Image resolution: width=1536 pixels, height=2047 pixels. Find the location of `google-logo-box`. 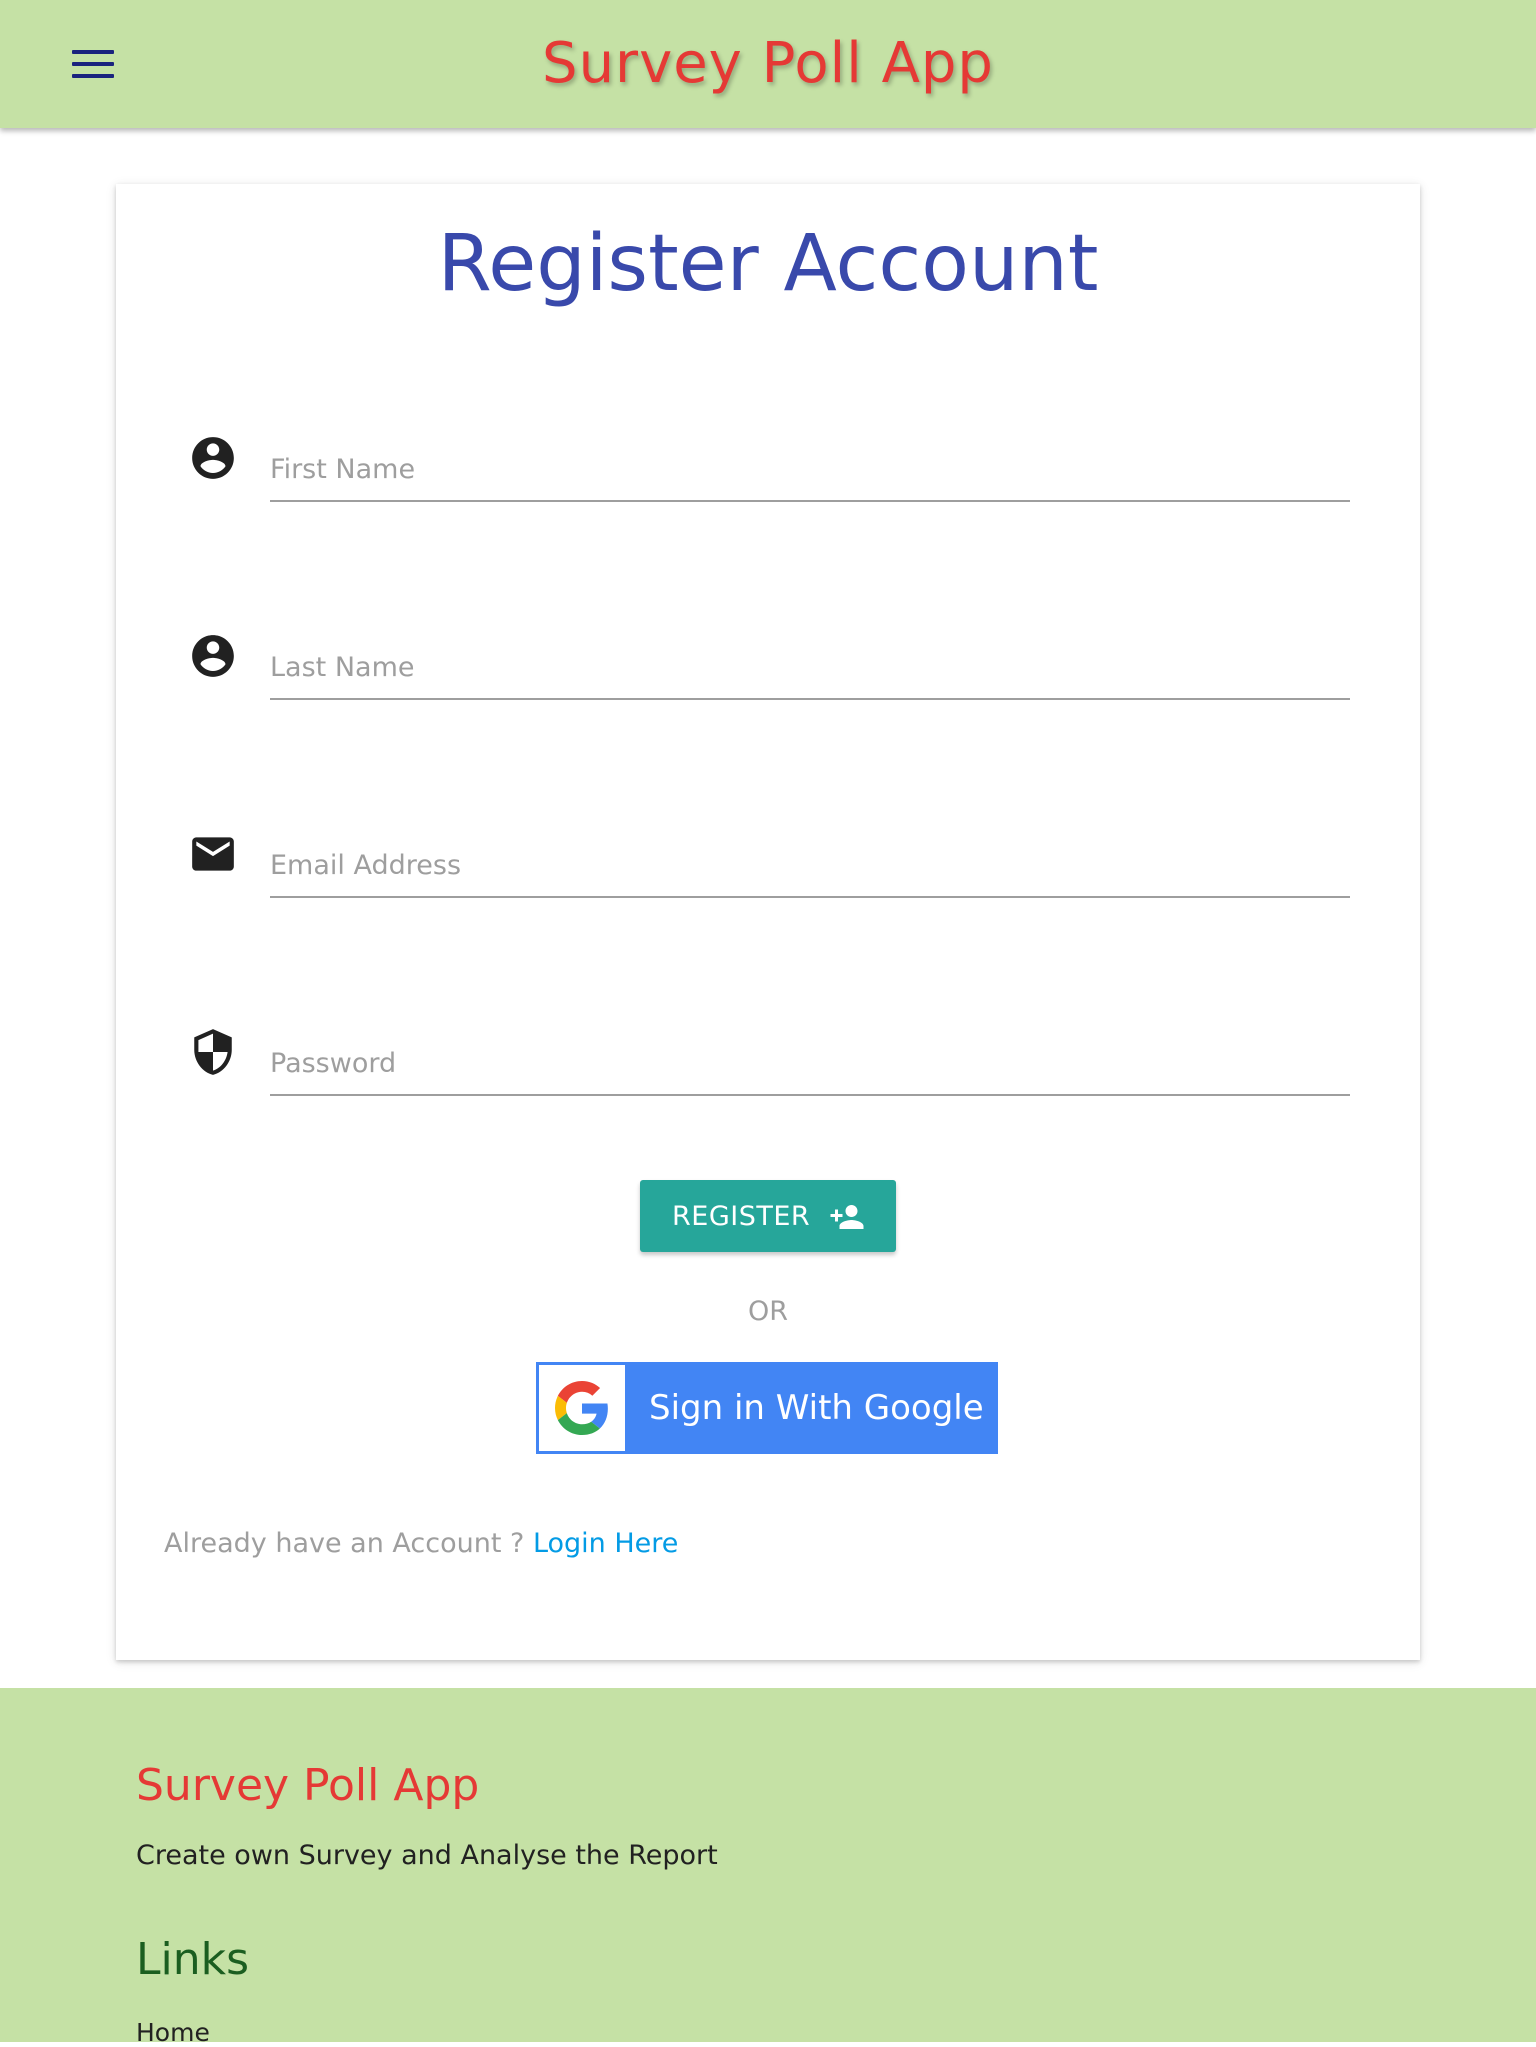

google-logo-box is located at coordinates (582, 1408).